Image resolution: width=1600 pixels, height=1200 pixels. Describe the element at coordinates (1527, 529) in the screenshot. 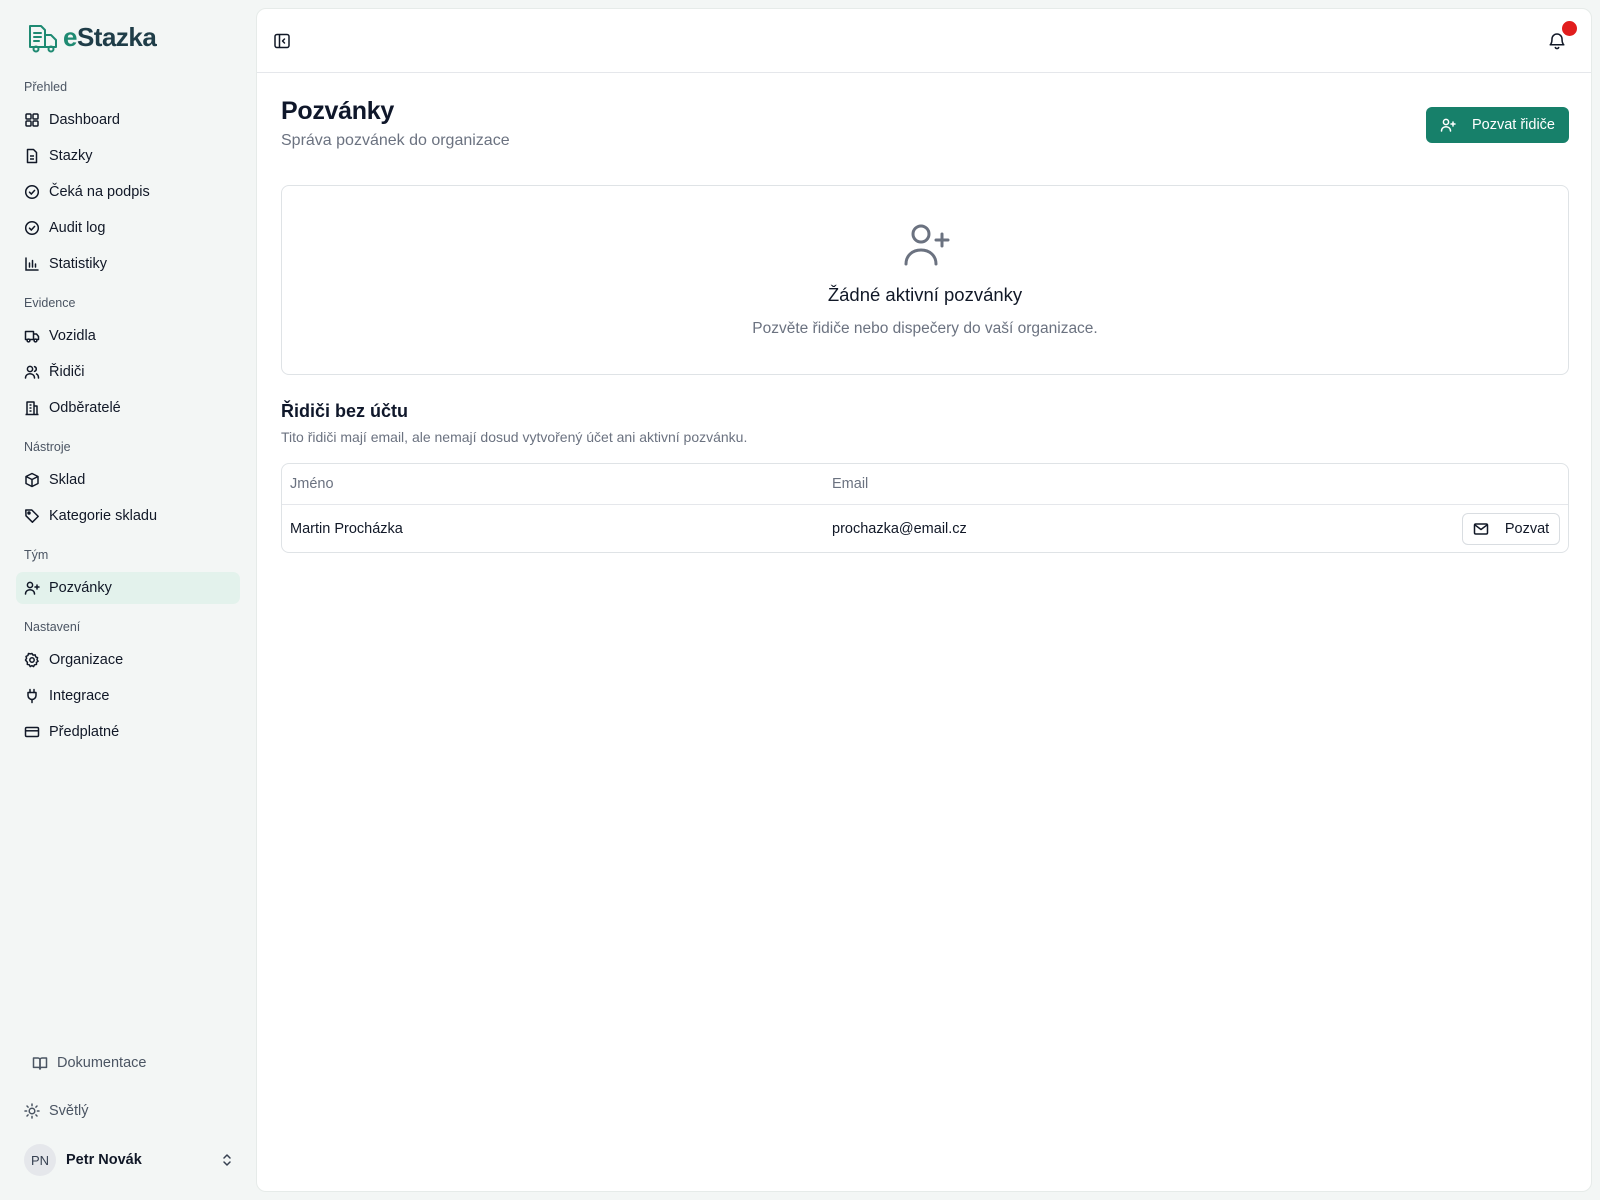

I see `invite-button-label: Pozvat` at that location.